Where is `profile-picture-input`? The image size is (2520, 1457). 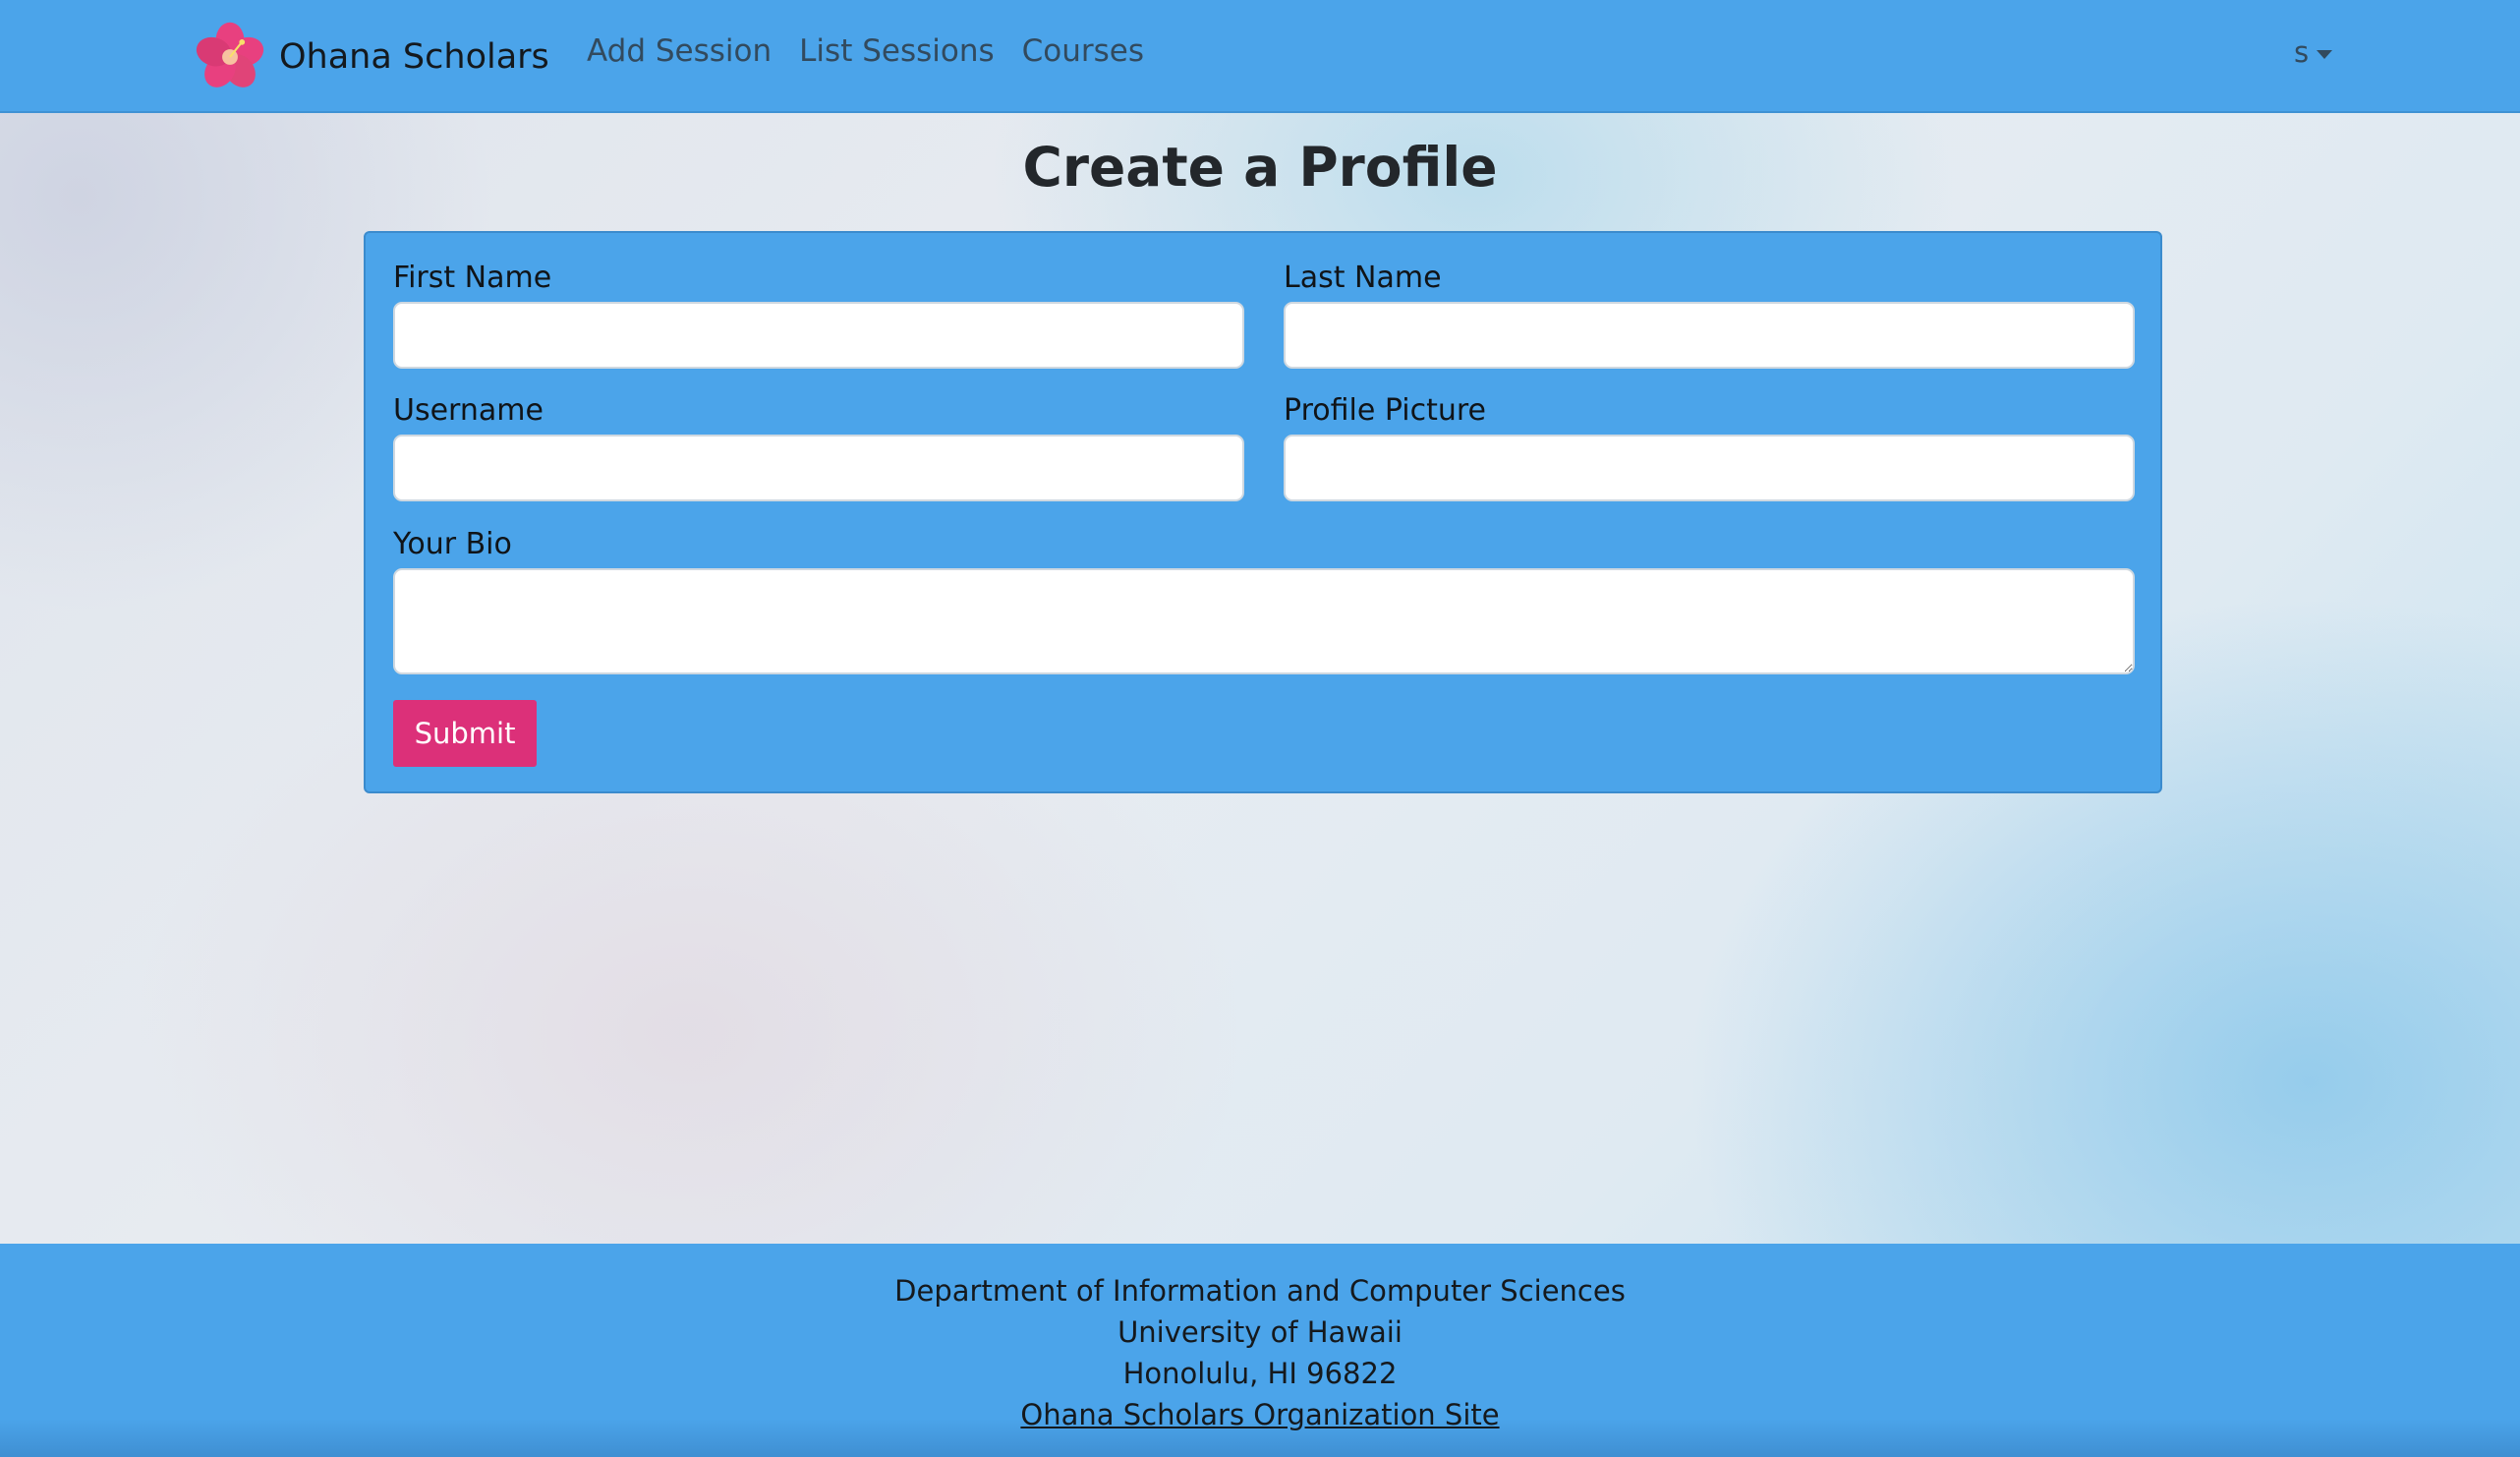
profile-picture-input is located at coordinates (1709, 468).